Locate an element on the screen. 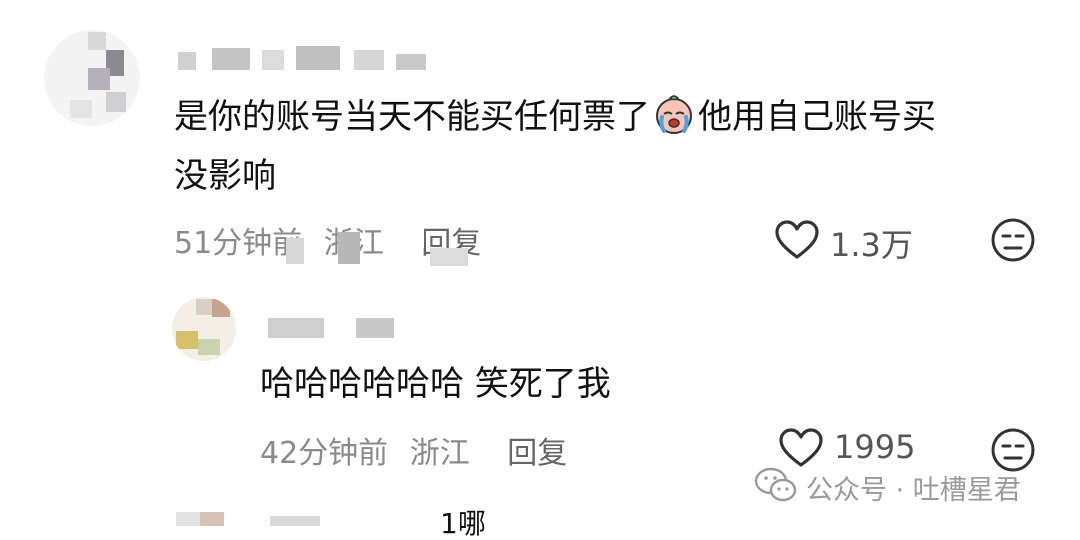 Image resolution: width=1080 pixels, height=540 pixels. partial-text: 1哪 is located at coordinates (463, 523).